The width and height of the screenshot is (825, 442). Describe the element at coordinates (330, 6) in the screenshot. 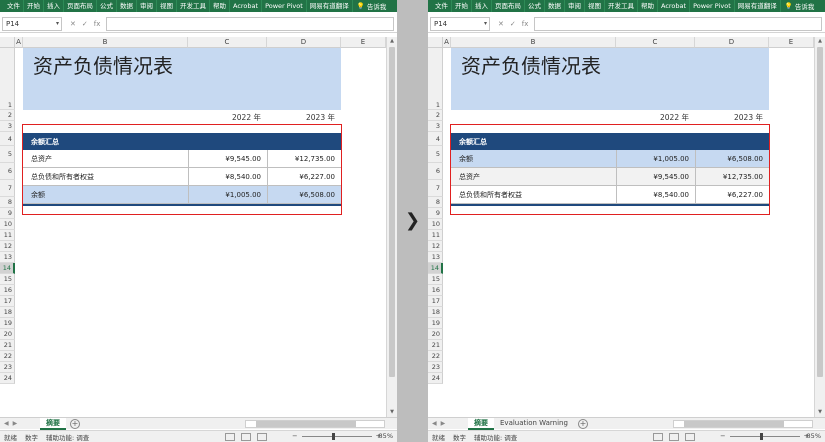

I see `ribbon-tab: 网易有道翻译` at that location.